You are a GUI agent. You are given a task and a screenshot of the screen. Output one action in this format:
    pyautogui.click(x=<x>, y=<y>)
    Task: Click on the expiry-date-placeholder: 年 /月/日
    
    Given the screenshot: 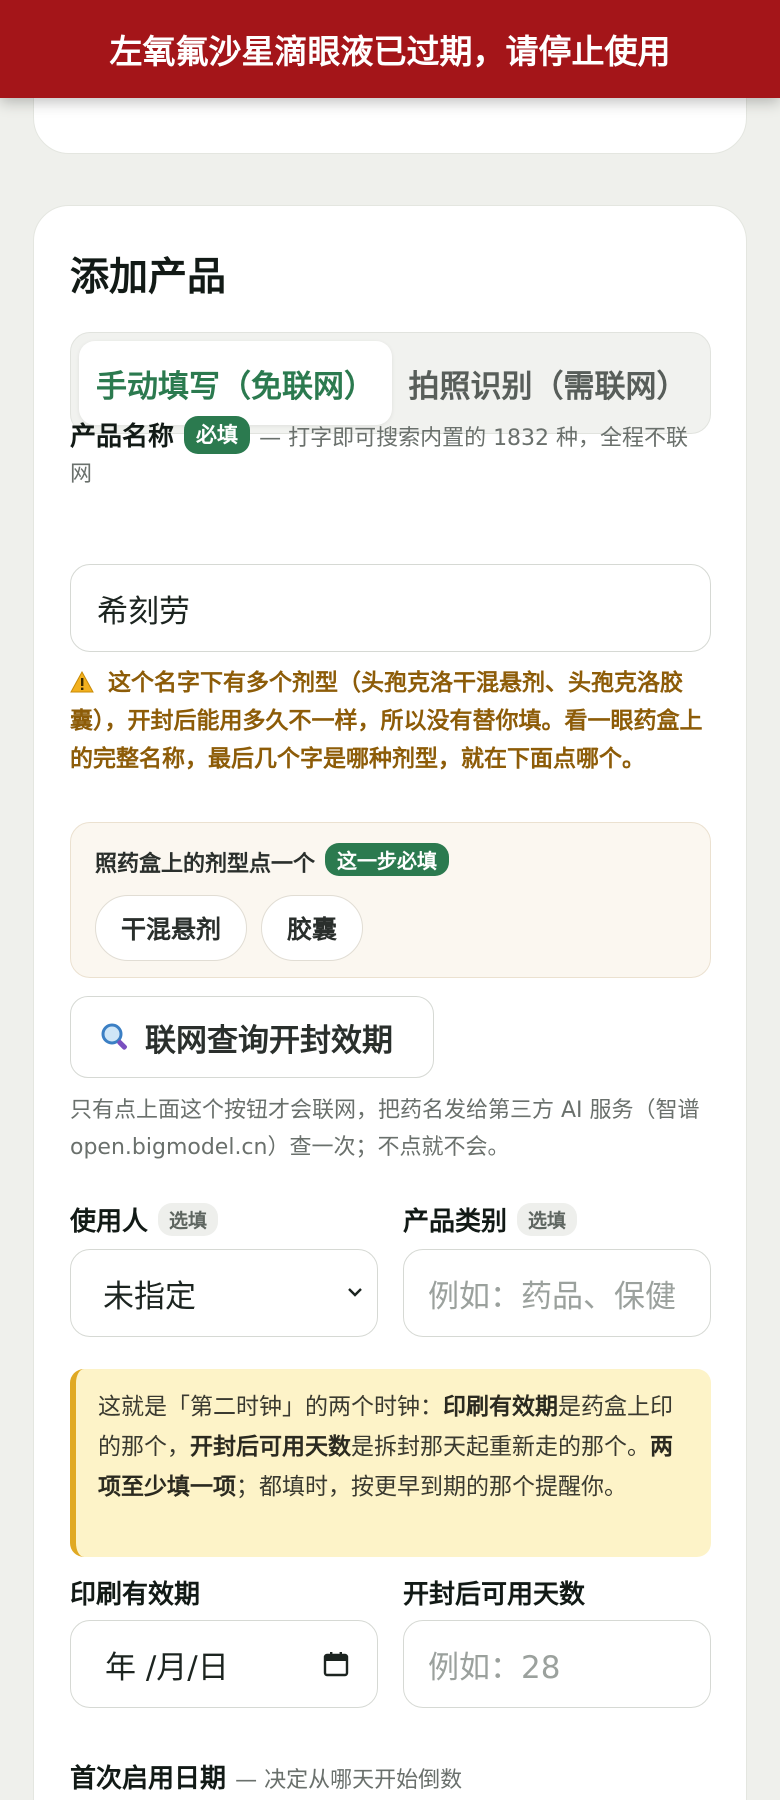 What is the action you would take?
    pyautogui.click(x=167, y=1667)
    